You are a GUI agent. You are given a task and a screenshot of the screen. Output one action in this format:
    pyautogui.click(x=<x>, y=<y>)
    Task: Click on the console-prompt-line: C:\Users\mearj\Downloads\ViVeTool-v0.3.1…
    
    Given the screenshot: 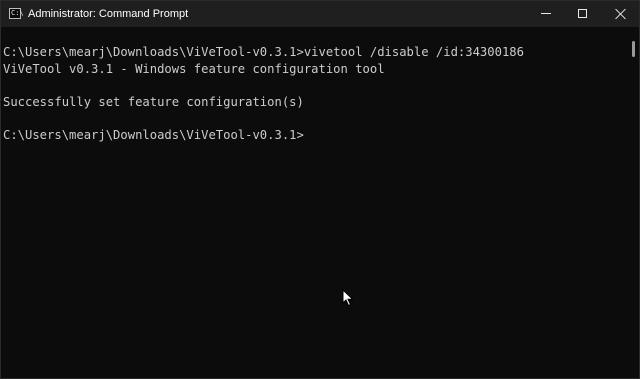 What is the action you would take?
    pyautogui.click(x=153, y=135)
    